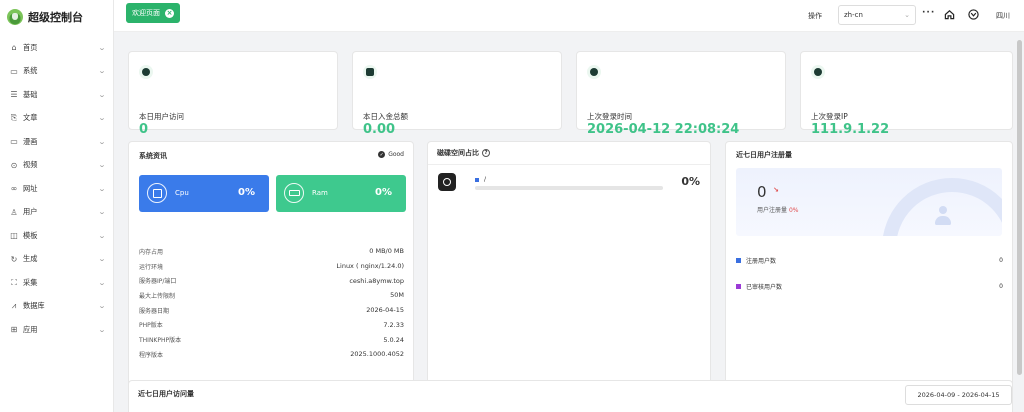 Image resolution: width=1024 pixels, height=412 pixels. Describe the element at coordinates (1003, 16) in the screenshot. I see `region-label: 四川` at that location.